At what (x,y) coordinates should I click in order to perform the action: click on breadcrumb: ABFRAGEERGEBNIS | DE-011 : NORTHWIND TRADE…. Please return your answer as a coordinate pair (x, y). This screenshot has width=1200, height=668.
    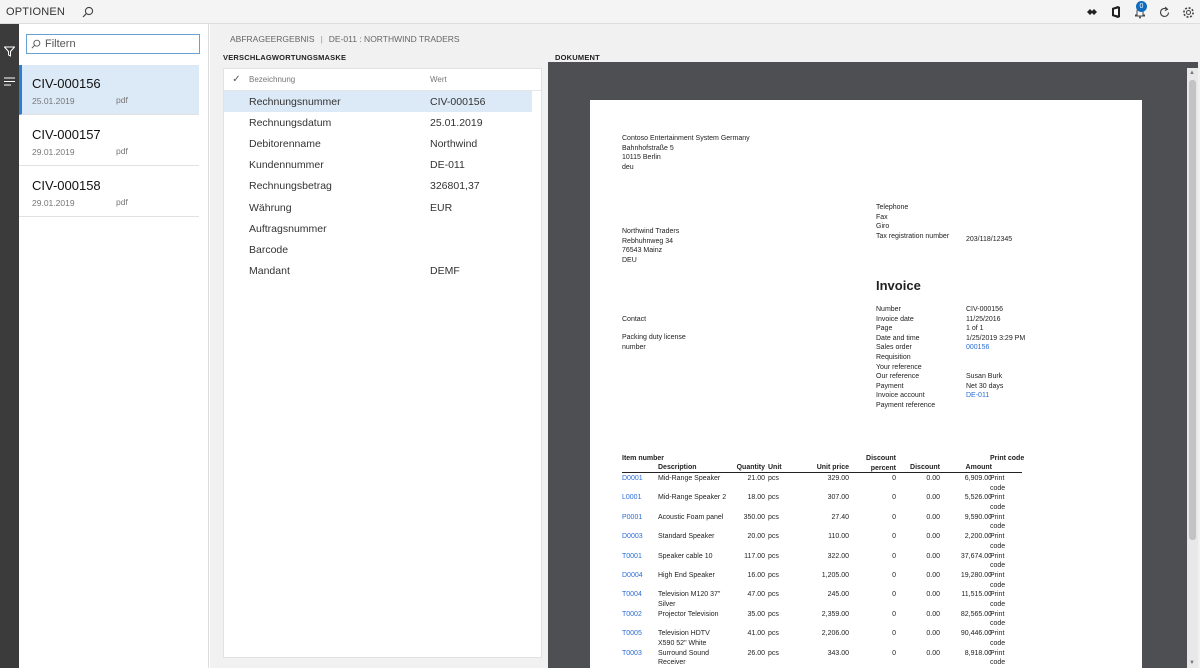
    Looking at the image, I should click on (345, 39).